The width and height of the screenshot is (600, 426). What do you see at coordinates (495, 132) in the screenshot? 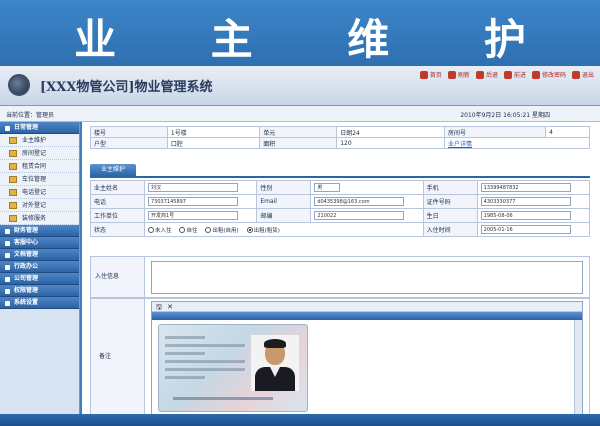
I see `room-label: 房间号` at bounding box center [495, 132].